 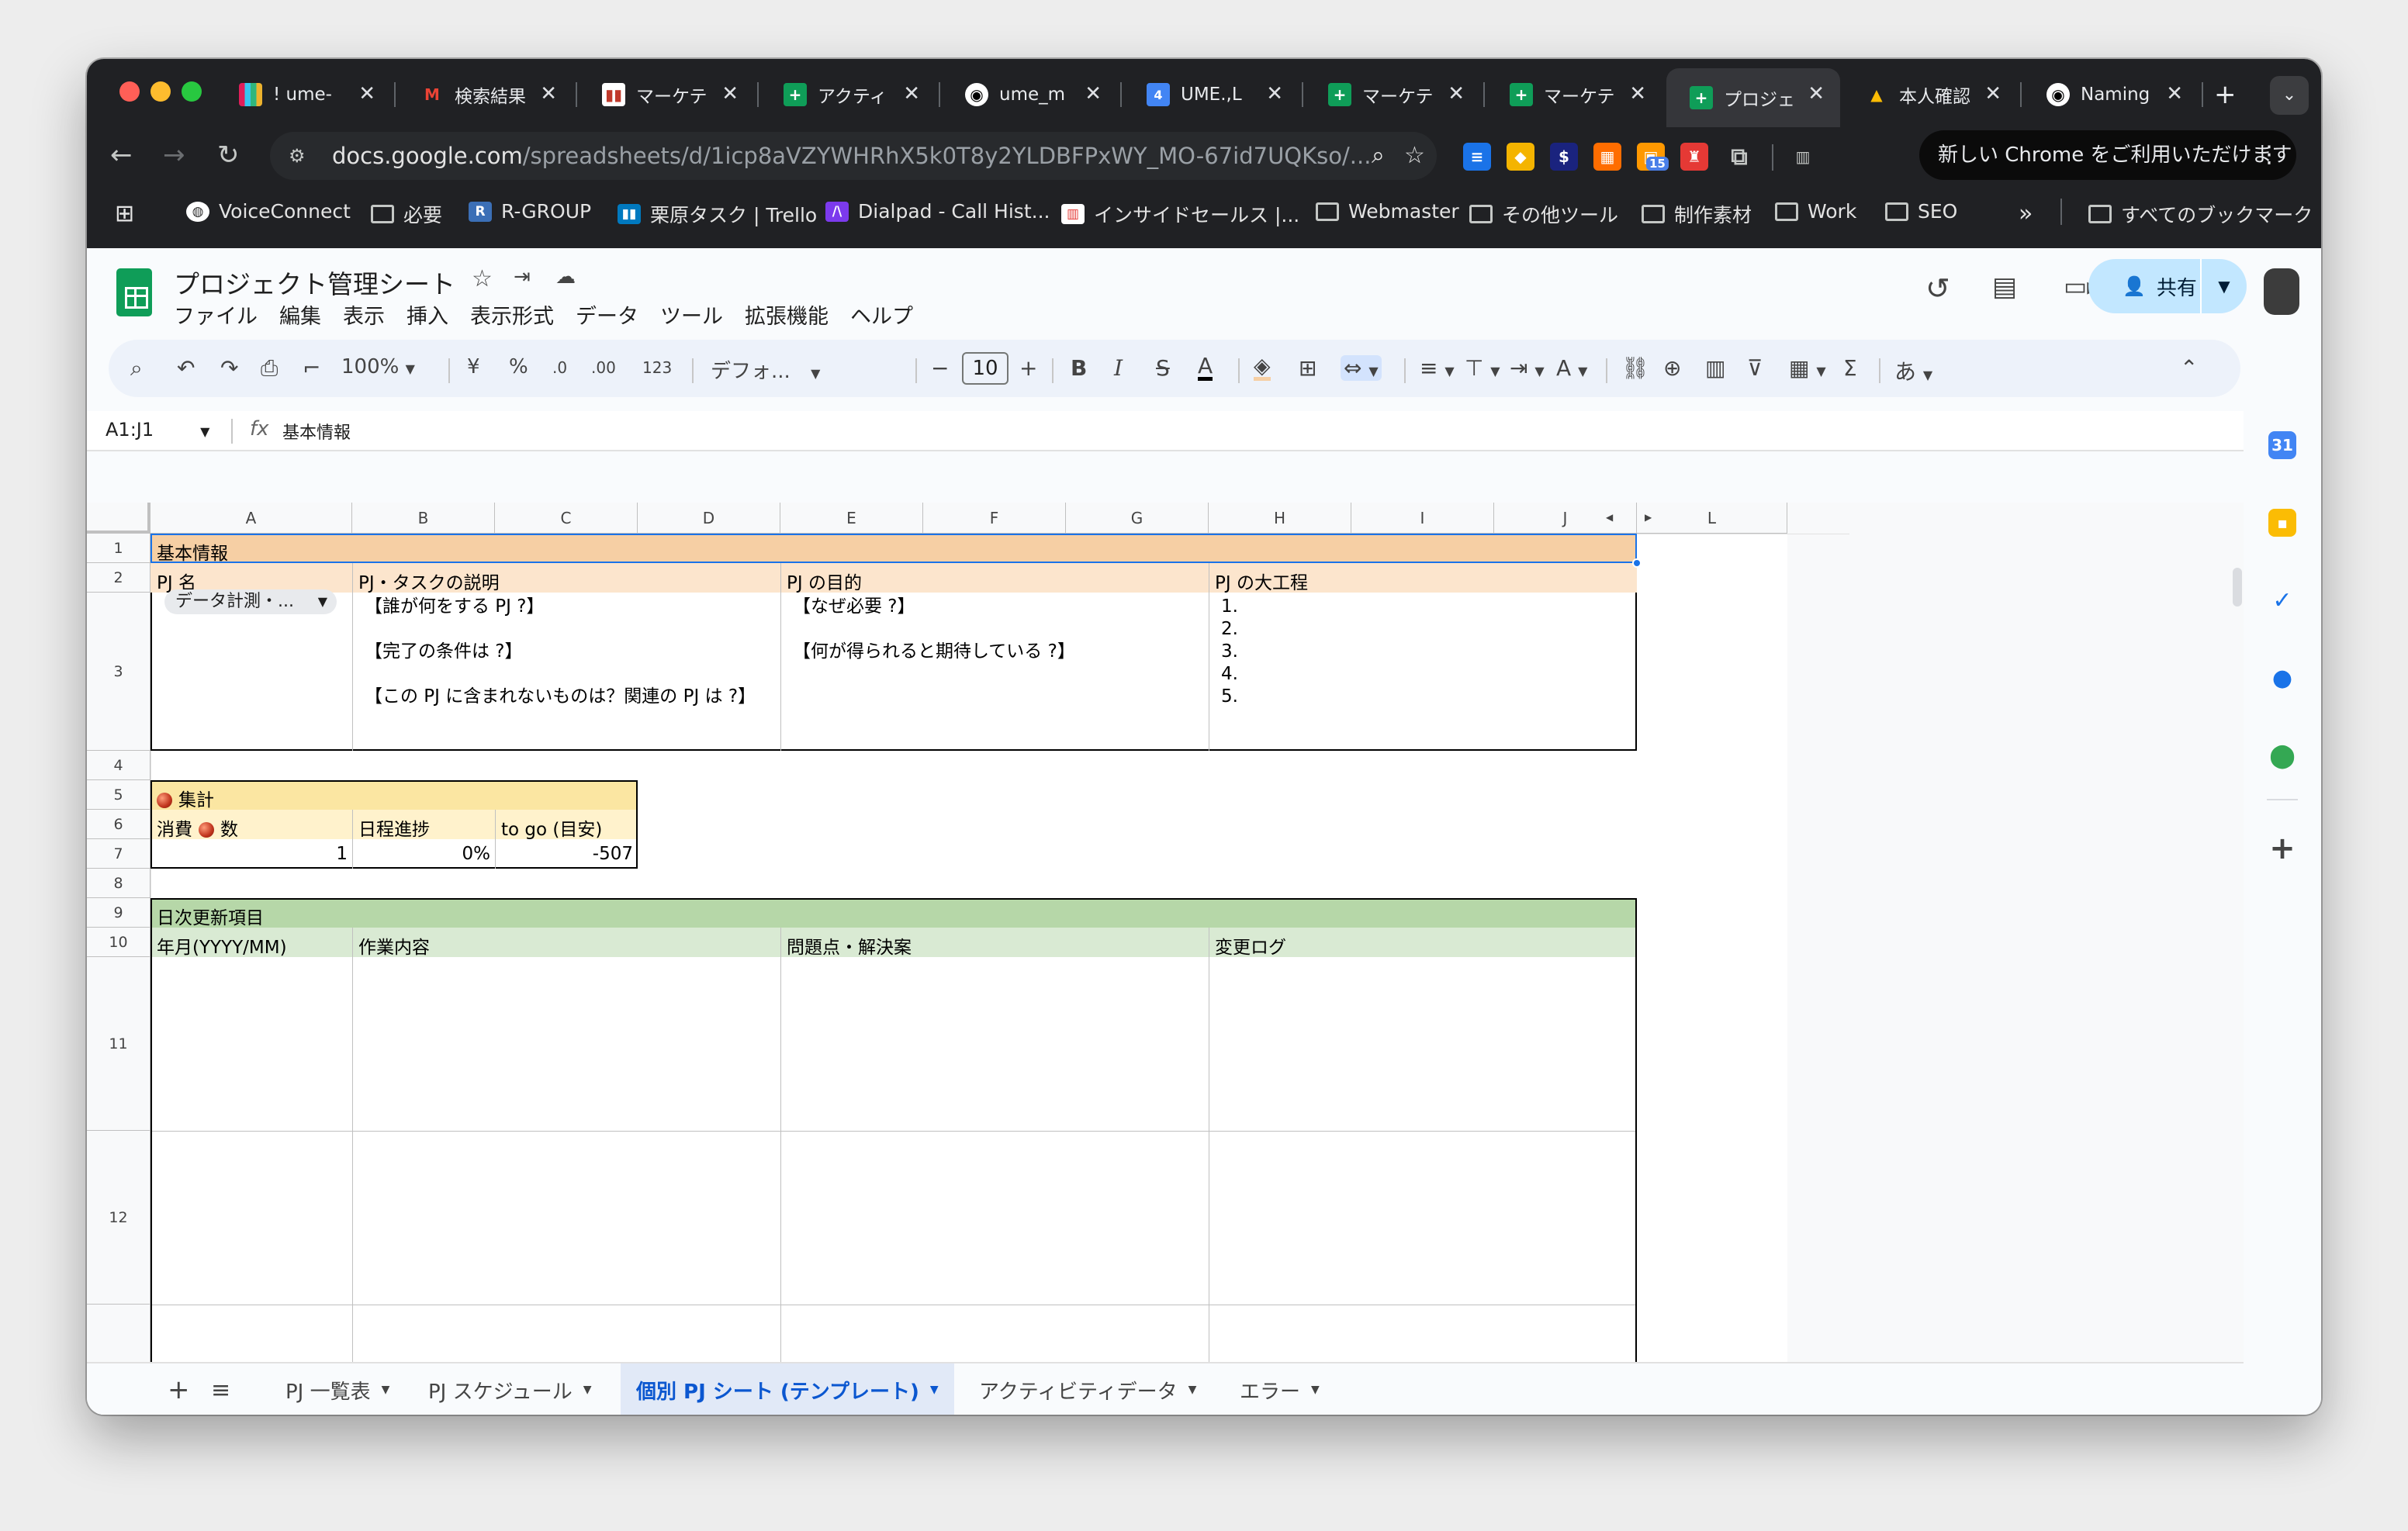 What do you see at coordinates (2026, 213) in the screenshot?
I see `more-bookmarks-button: »` at bounding box center [2026, 213].